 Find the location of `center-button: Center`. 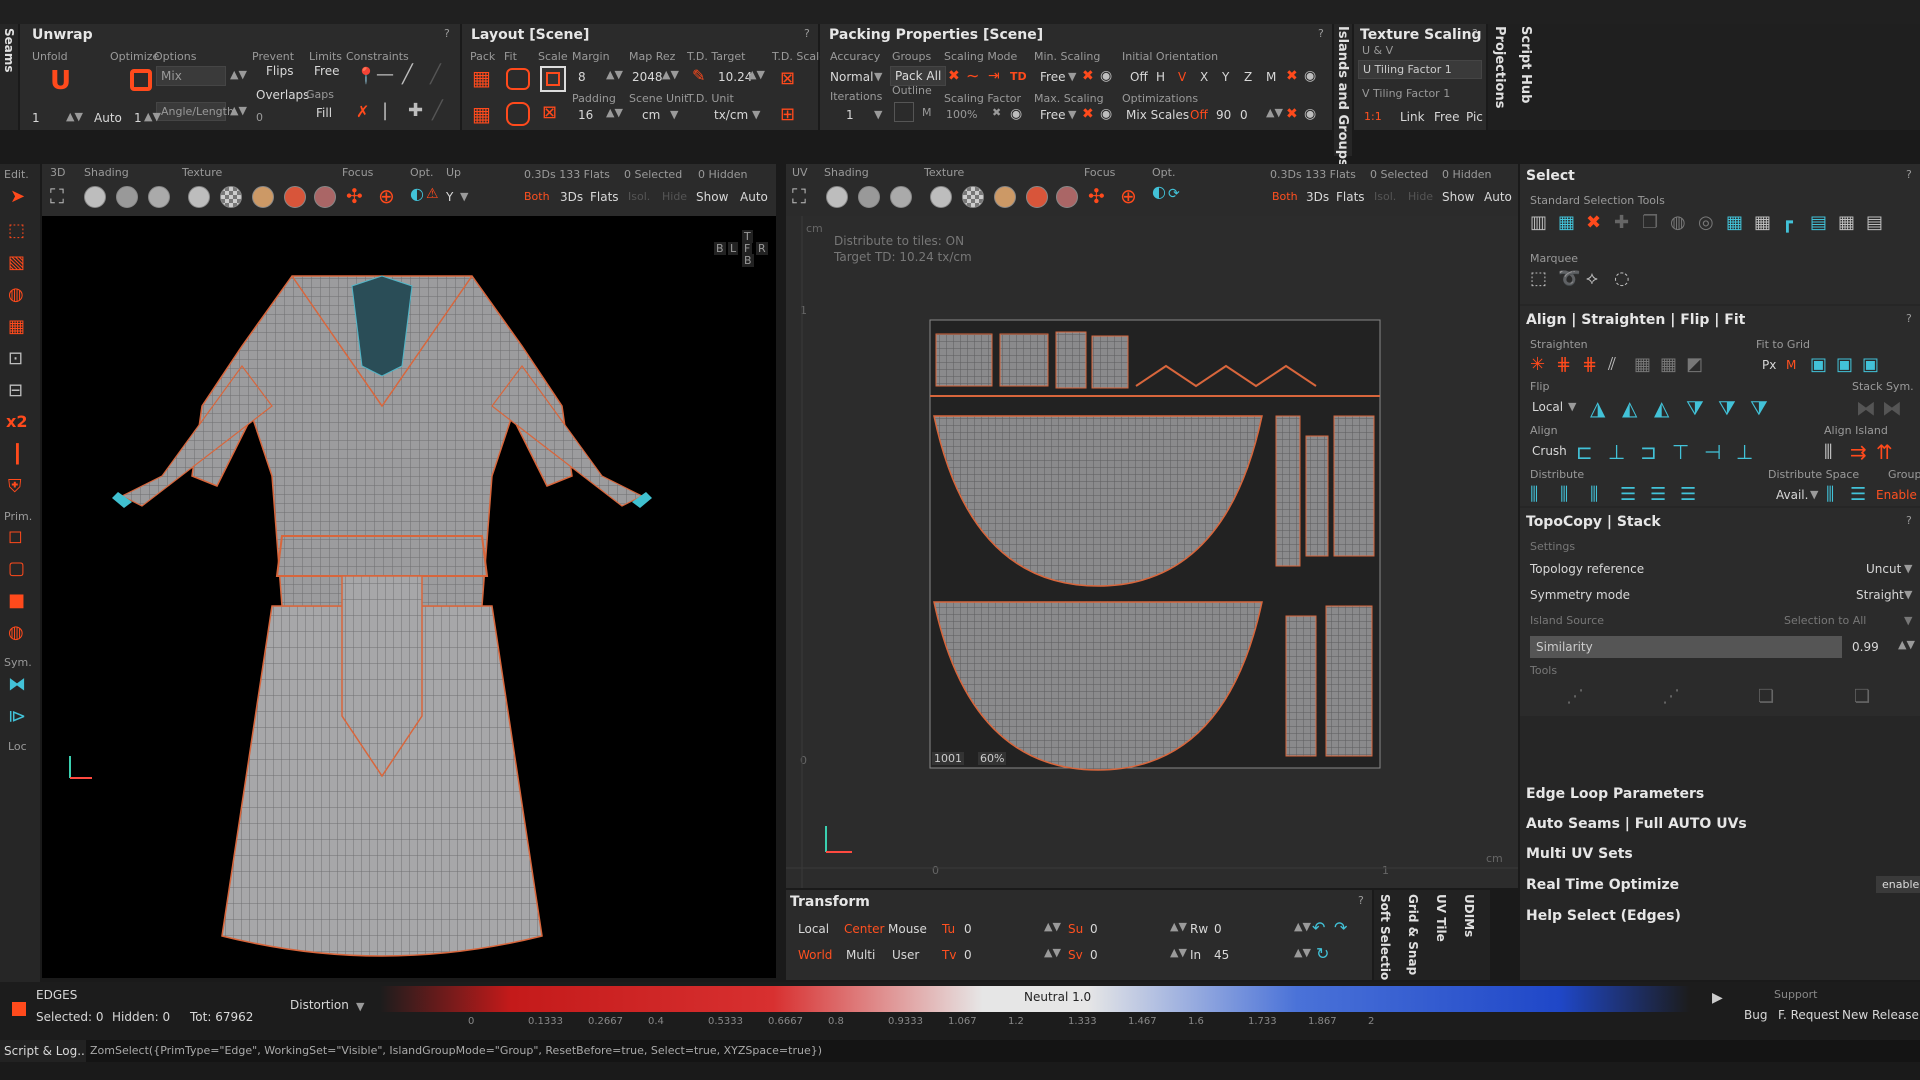

center-button: Center is located at coordinates (864, 929).